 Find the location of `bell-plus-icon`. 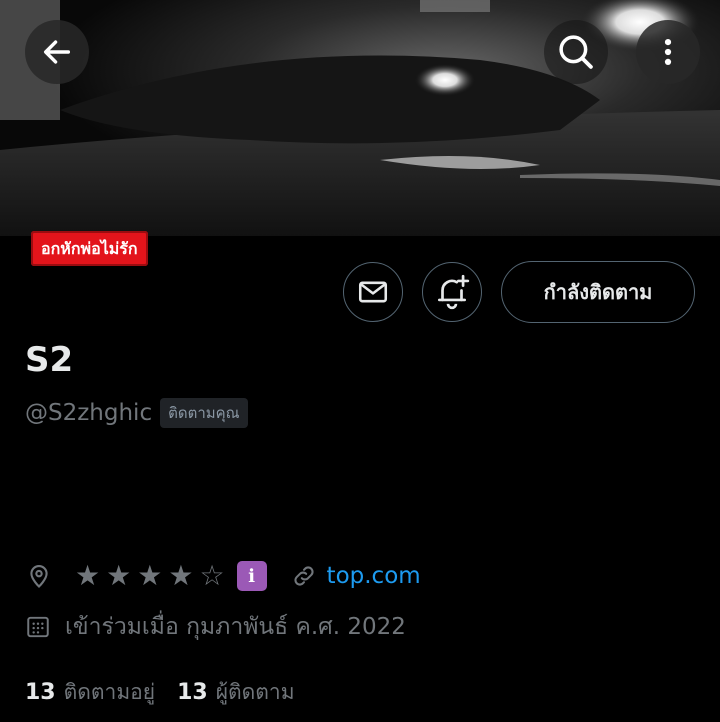

bell-plus-icon is located at coordinates (453, 292).